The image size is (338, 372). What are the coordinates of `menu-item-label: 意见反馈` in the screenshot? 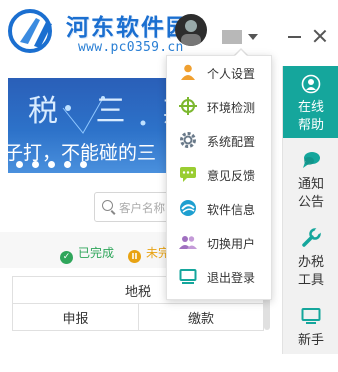 It's located at (231, 176).